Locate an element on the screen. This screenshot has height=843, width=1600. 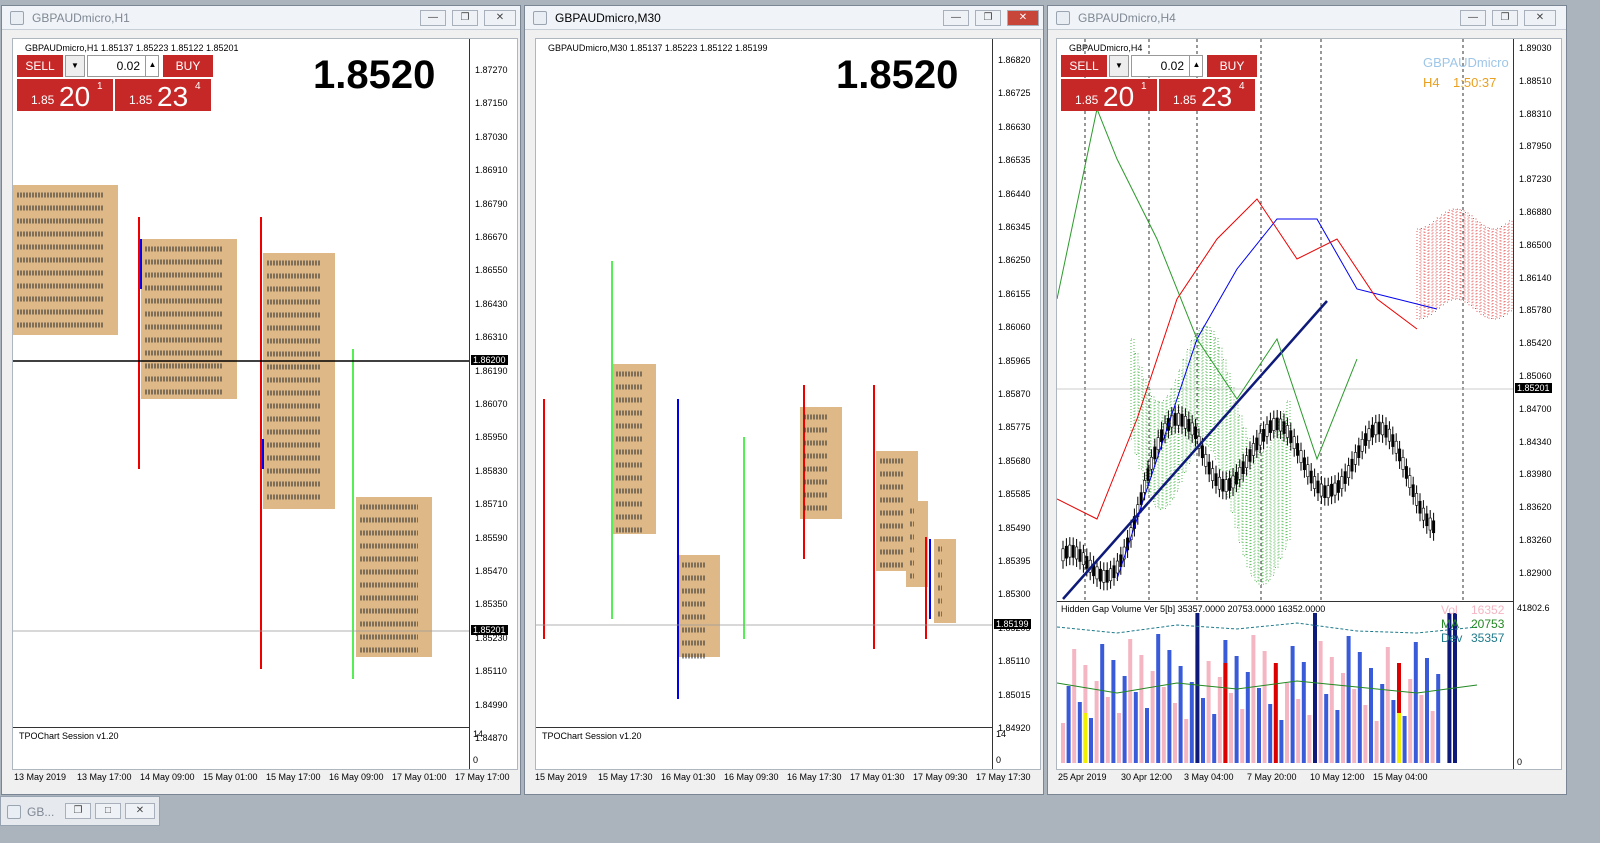
x-tick: 15 May 2019 is located at coordinates (561, 777).